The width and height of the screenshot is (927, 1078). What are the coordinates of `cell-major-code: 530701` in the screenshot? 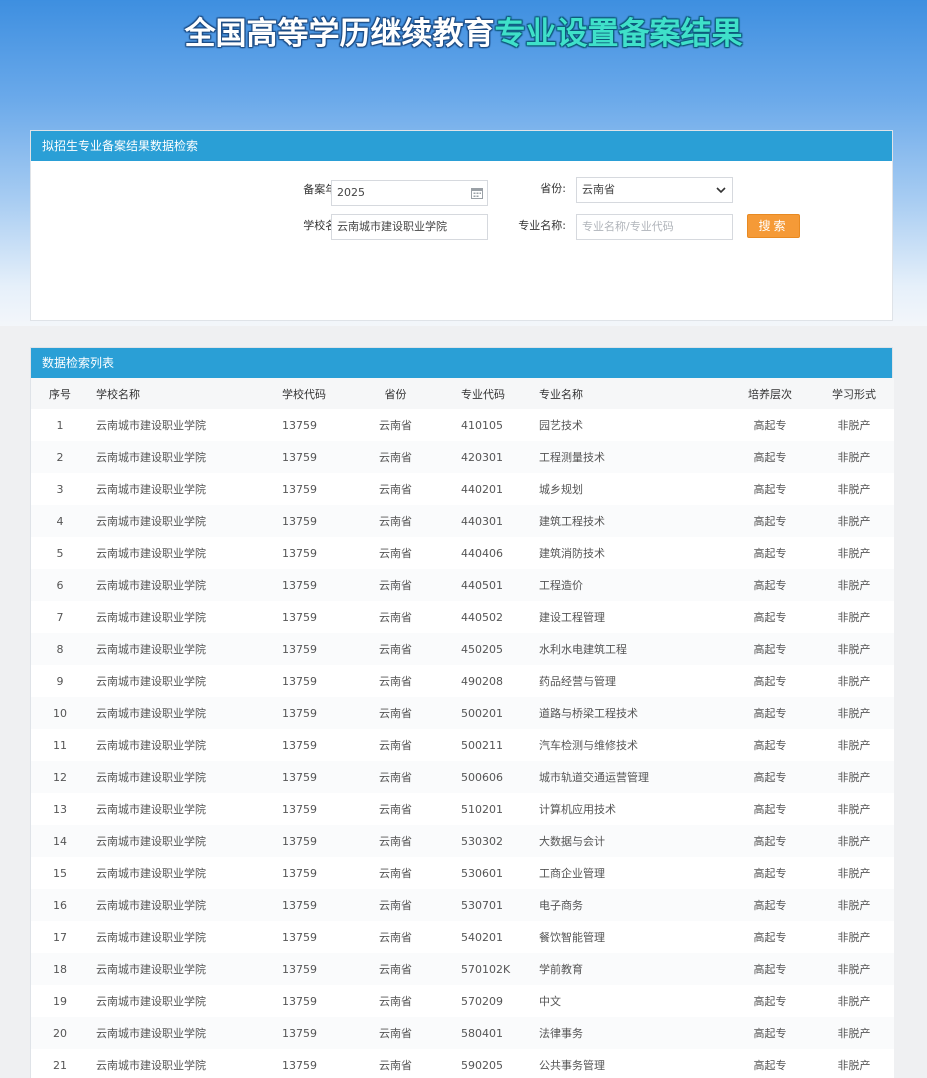 It's located at (482, 905).